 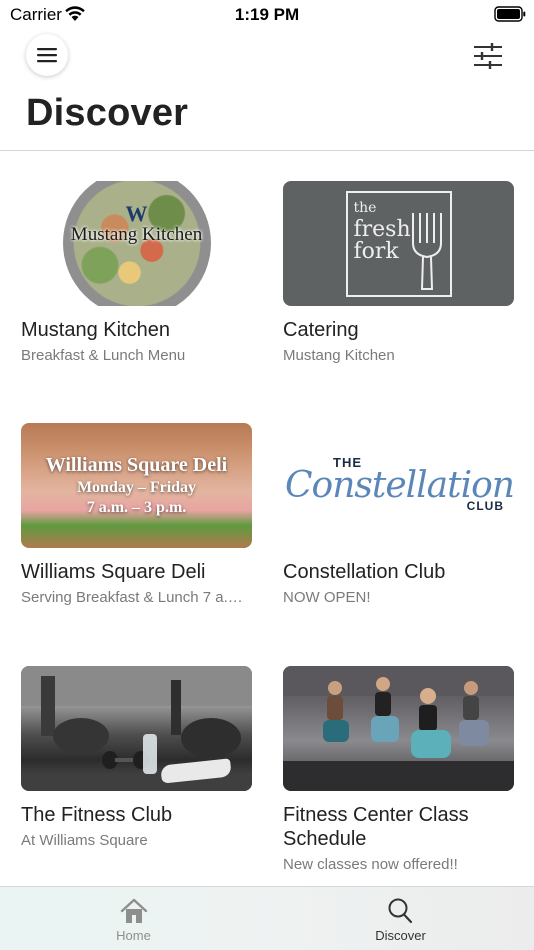 I want to click on card-catering: the fresh fork Catering Mustang Kitchen, so click(x=399, y=273).